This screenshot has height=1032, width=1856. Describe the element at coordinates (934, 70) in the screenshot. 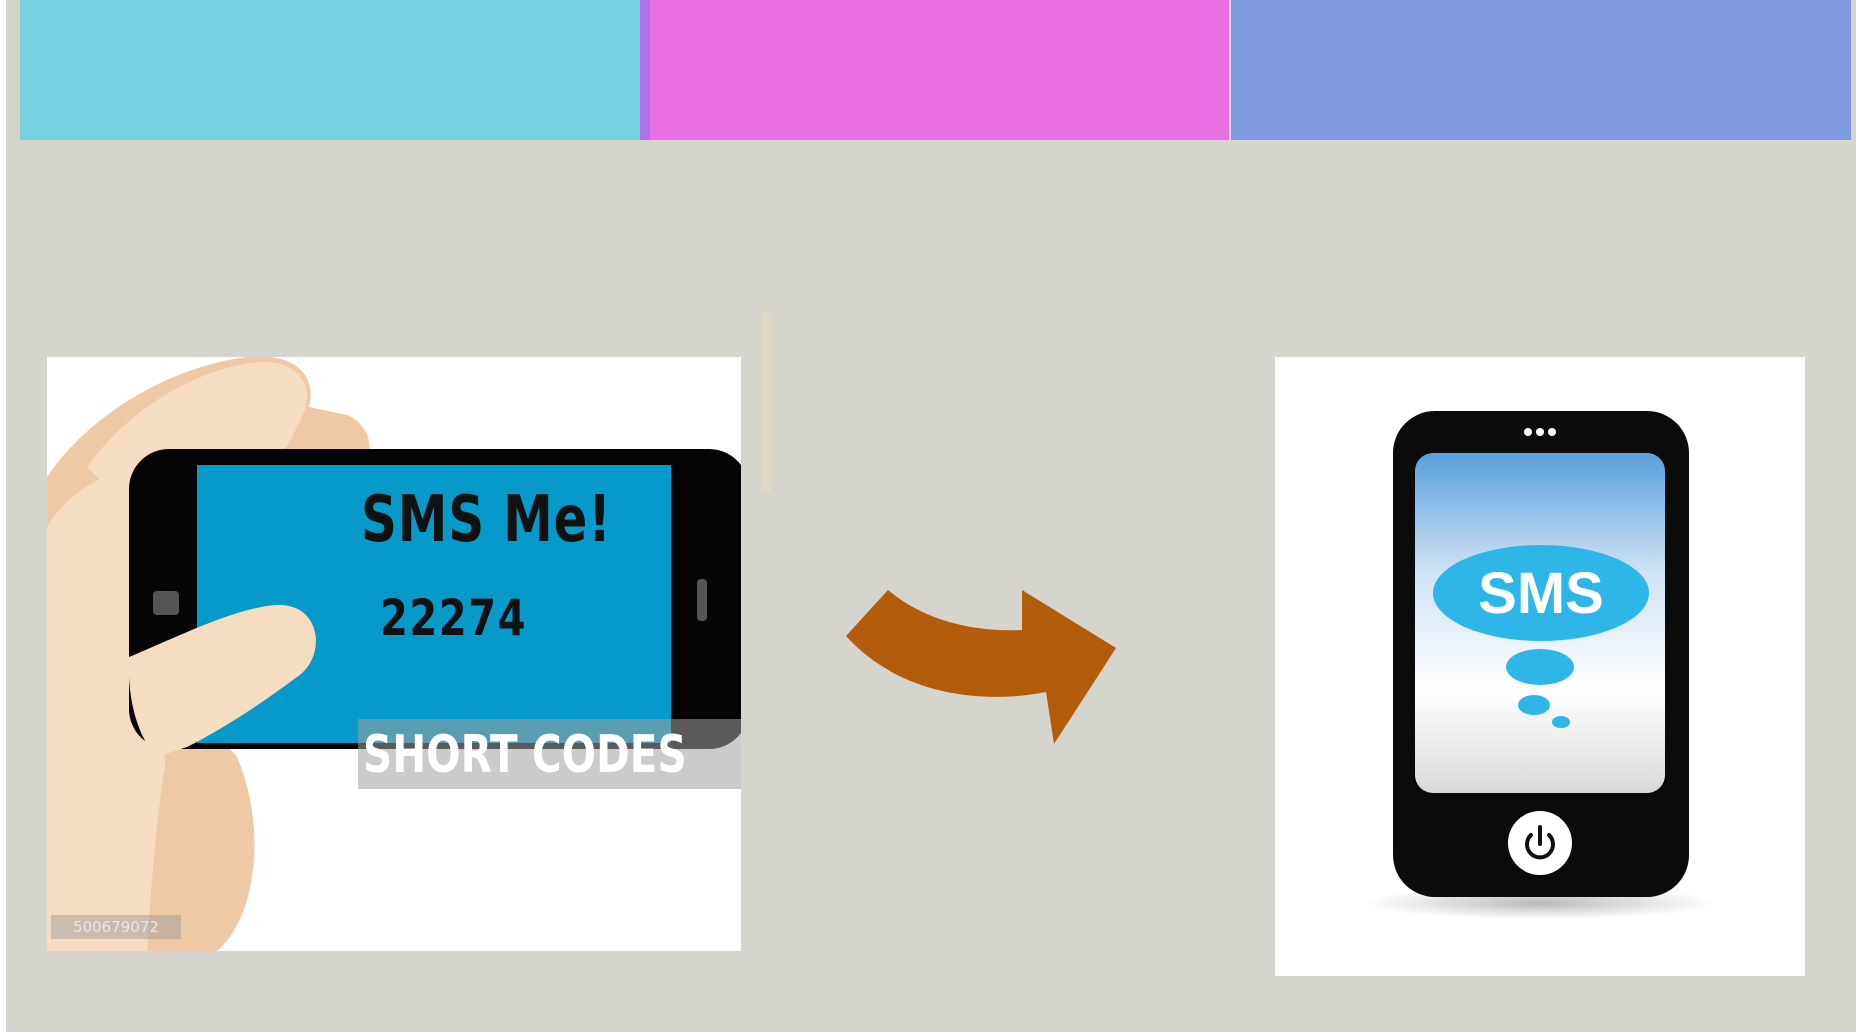

I see `header-bar-pink` at that location.